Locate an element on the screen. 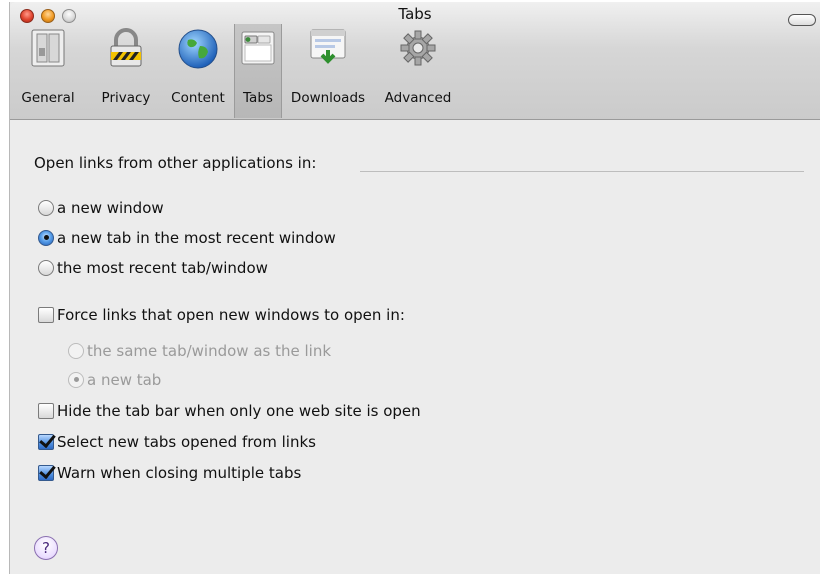 The width and height of the screenshot is (820, 574). radio-force-new-tab: a new tab is located at coordinates (114, 380).